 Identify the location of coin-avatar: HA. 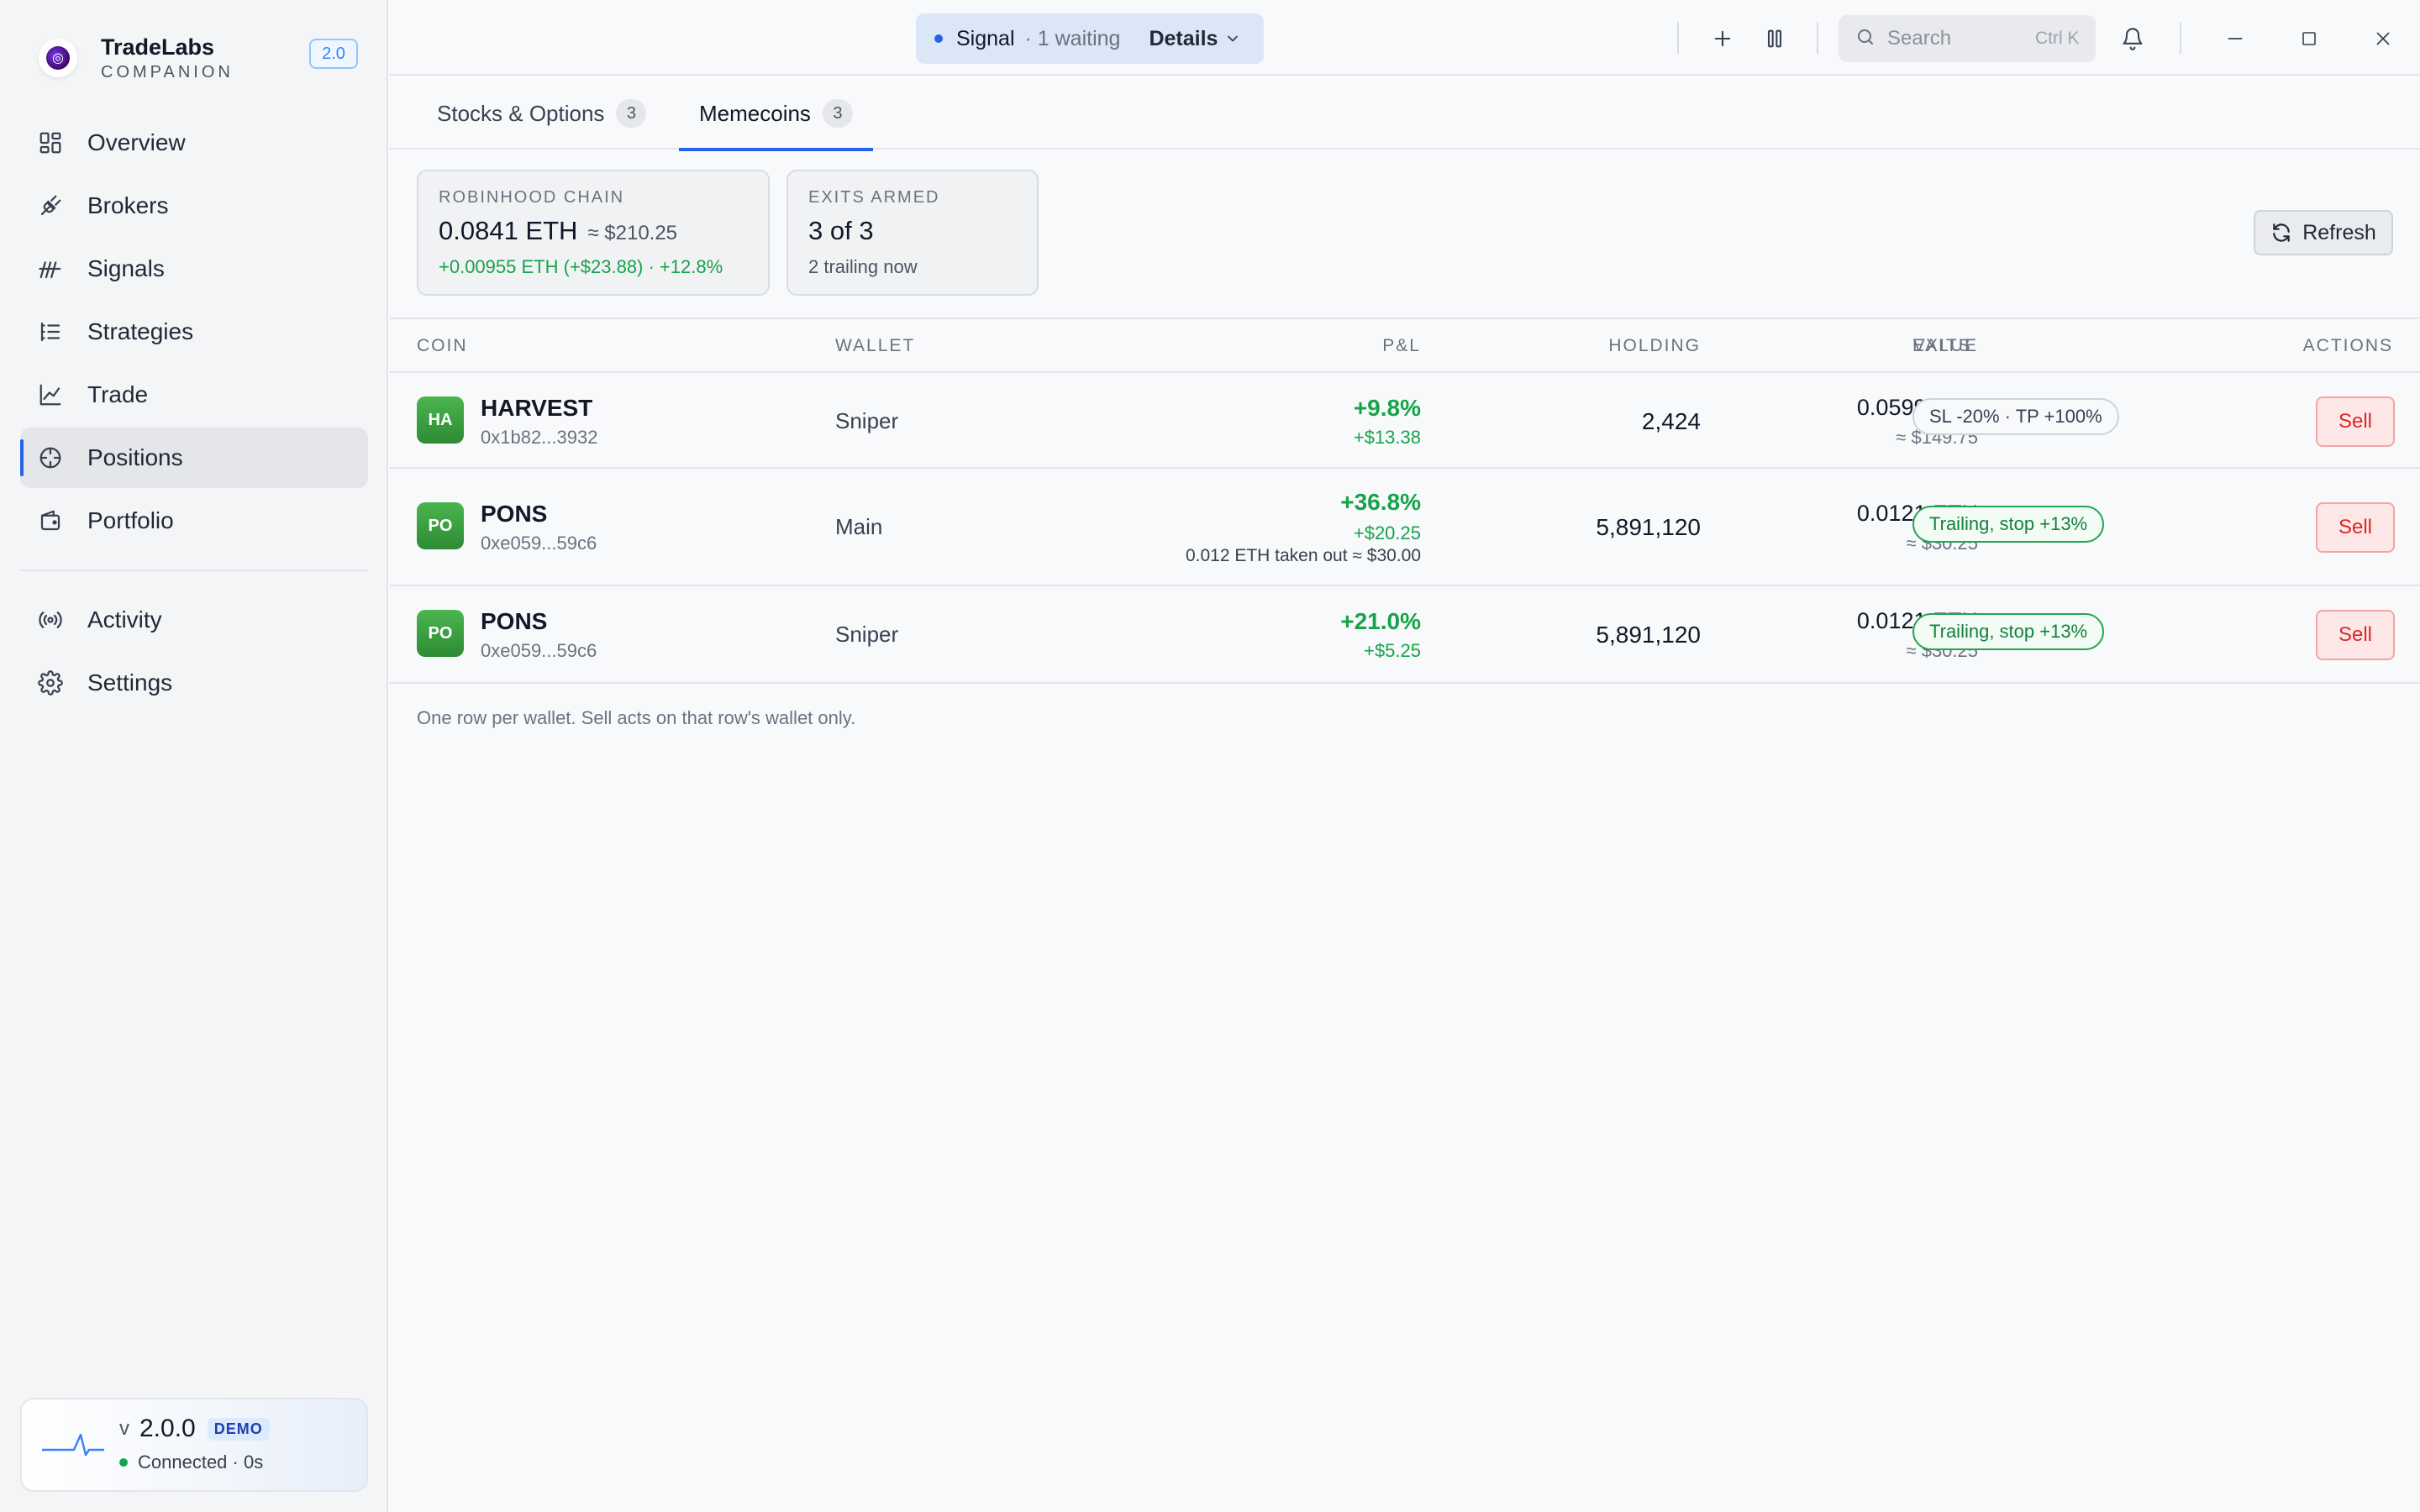
(440, 420).